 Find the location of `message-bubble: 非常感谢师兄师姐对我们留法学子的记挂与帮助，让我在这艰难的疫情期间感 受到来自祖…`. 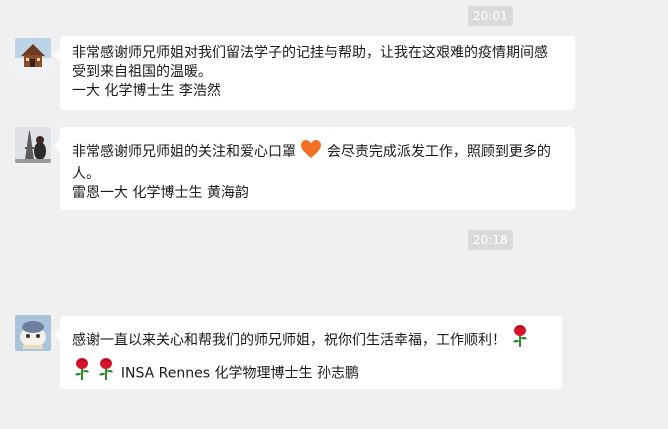

message-bubble: 非常感谢师兄师姐对我们留法学子的记挂与帮助，让我在这艰难的疫情期间感 受到来自祖… is located at coordinates (314, 73).